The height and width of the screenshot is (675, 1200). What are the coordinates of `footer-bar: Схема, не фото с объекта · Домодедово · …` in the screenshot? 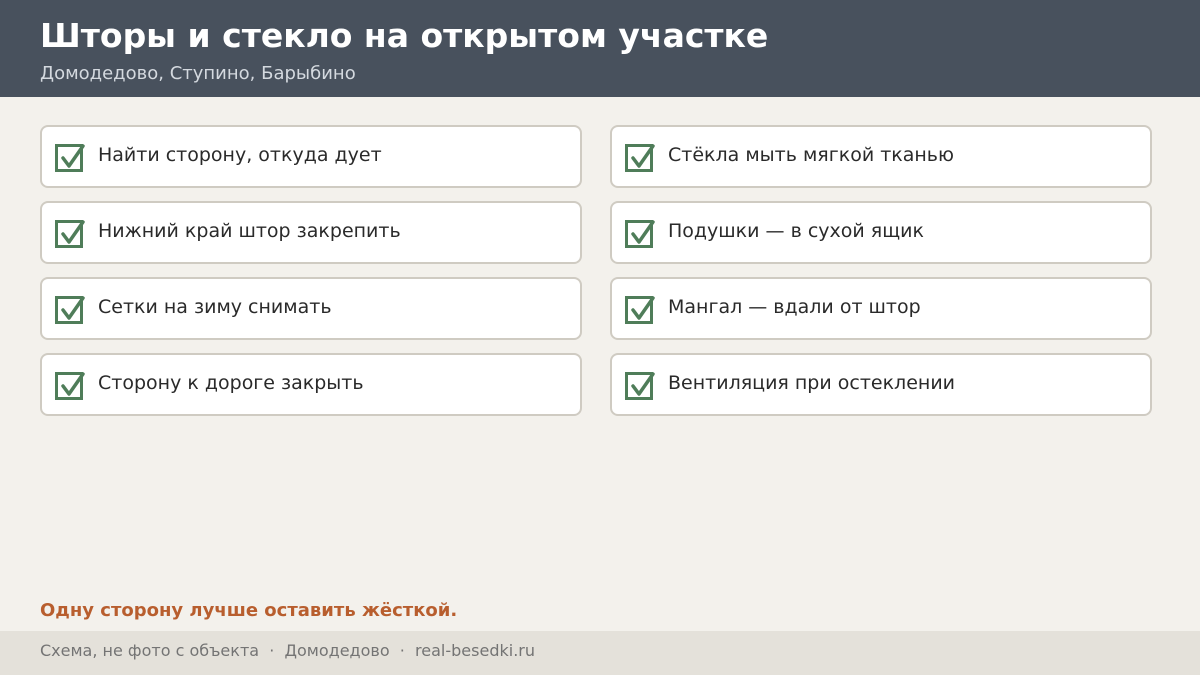 It's located at (600, 653).